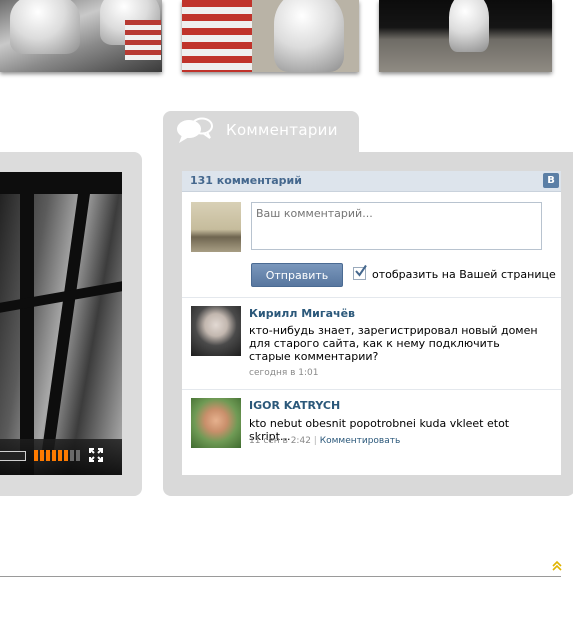 Image resolution: width=573 pixels, height=626 pixels. I want to click on volume-control, so click(57, 455).